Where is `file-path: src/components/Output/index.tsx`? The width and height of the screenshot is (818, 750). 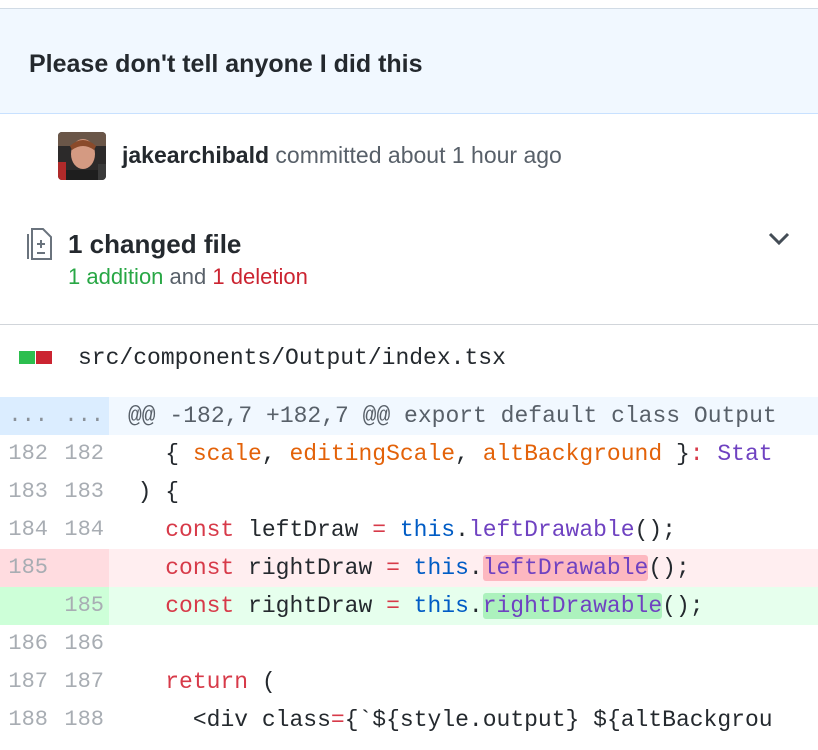
file-path: src/components/Output/index.tsx is located at coordinates (292, 358).